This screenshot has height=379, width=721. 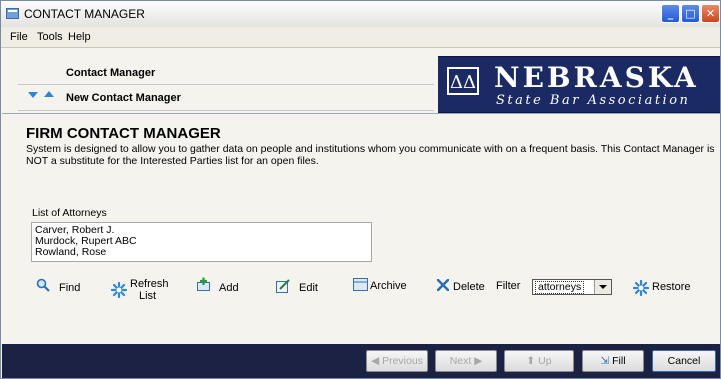 What do you see at coordinates (596, 77) in the screenshot?
I see `logo-title: NEBRASKA` at bounding box center [596, 77].